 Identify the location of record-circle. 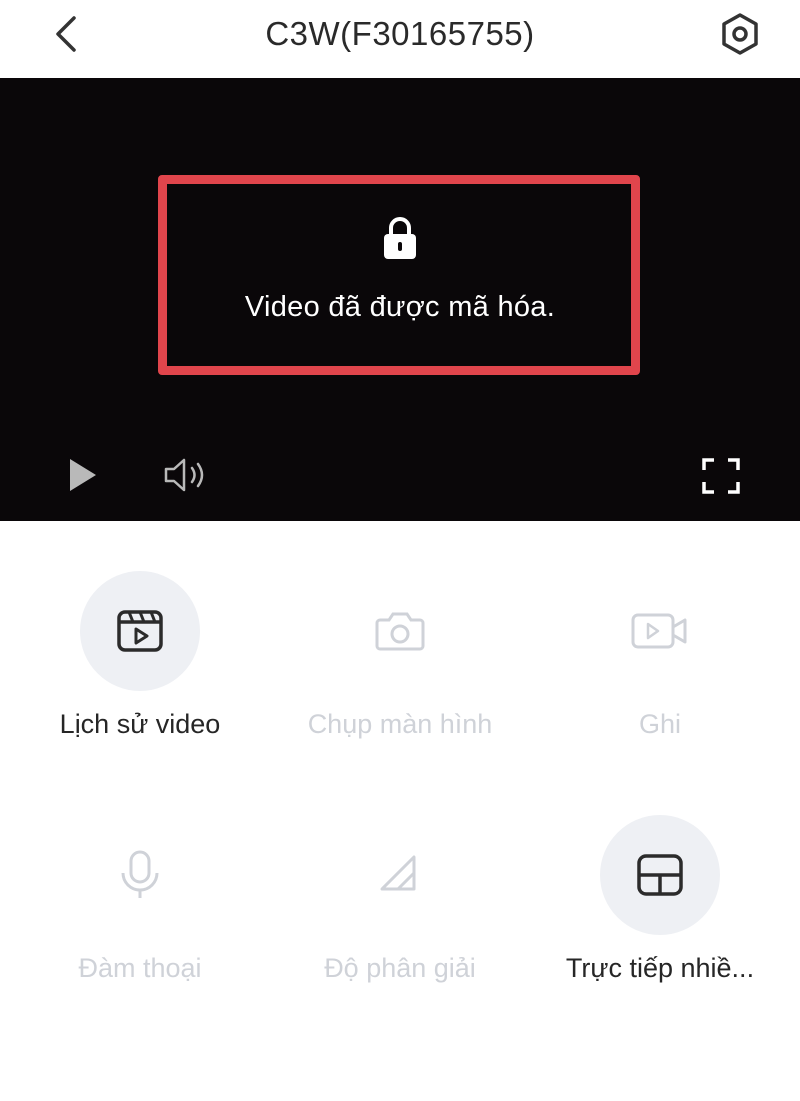
(660, 631).